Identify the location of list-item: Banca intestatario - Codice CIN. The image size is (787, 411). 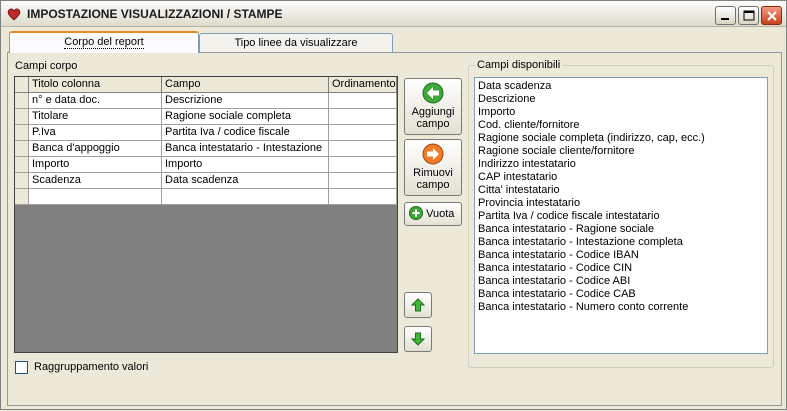
(555, 268).